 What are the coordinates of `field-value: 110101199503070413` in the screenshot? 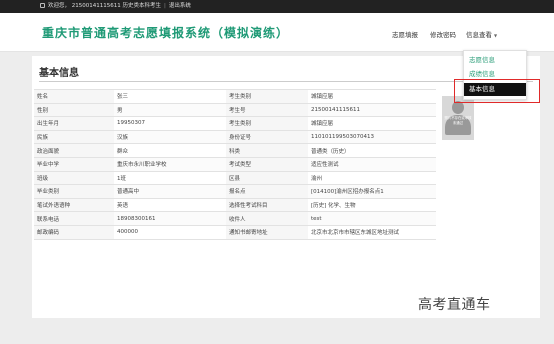 It's located at (372, 137).